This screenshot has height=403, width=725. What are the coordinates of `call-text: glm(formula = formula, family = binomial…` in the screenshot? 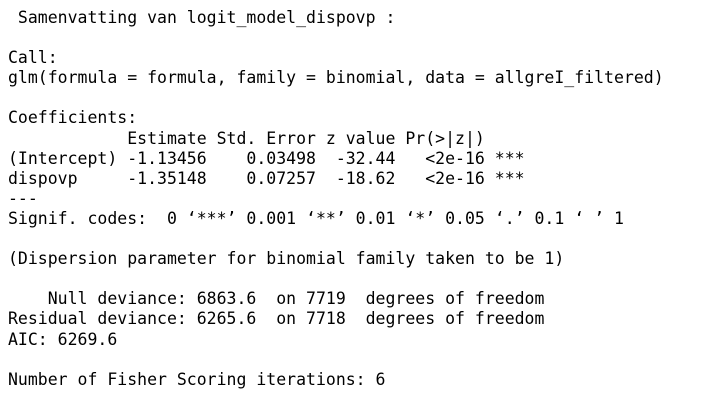 It's located at (336, 78).